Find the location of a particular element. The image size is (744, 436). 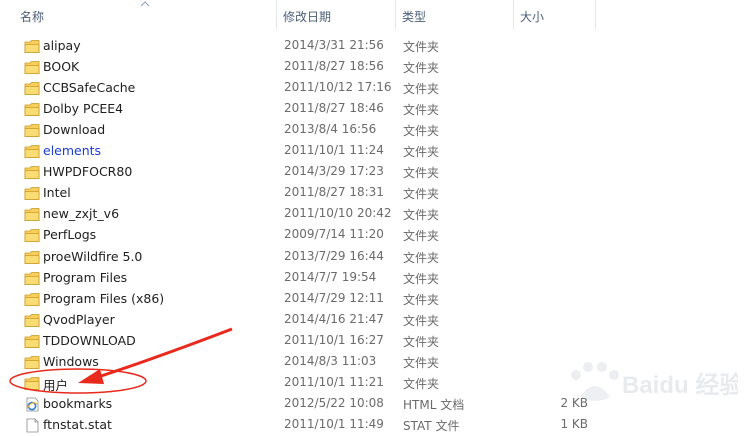

file-date-modified: 2009/7/14 11:20 is located at coordinates (334, 234).